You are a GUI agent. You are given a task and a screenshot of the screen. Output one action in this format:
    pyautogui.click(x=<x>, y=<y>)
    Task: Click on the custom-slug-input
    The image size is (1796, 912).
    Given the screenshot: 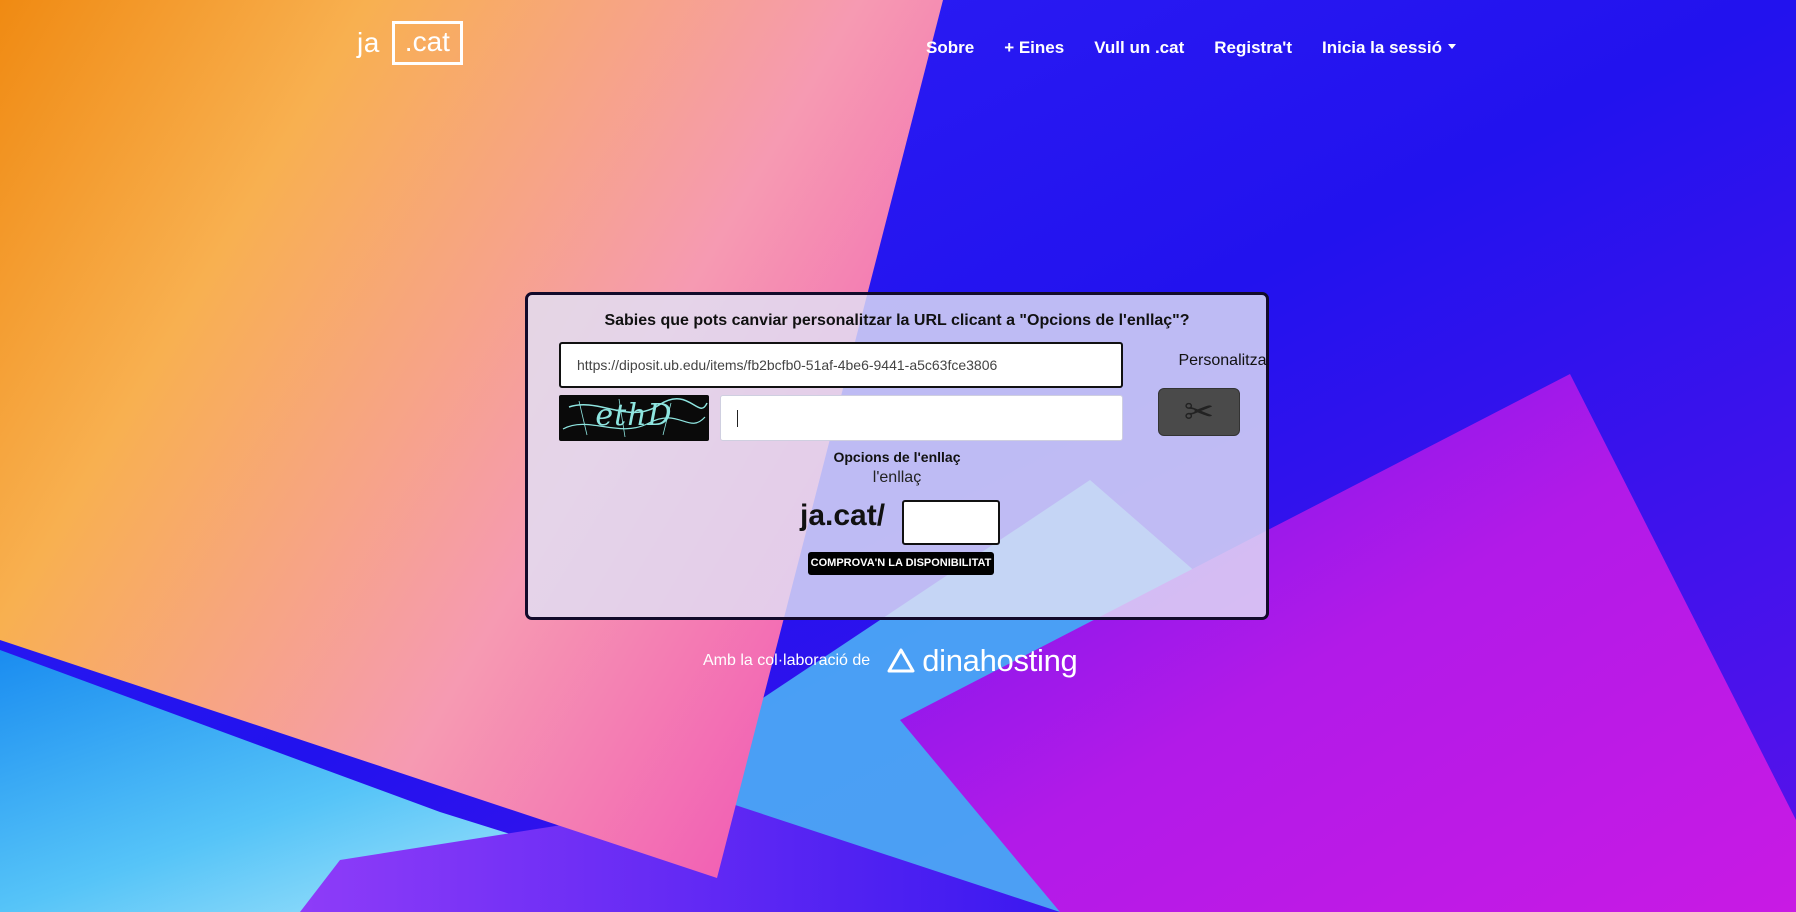 What is the action you would take?
    pyautogui.click(x=951, y=522)
    